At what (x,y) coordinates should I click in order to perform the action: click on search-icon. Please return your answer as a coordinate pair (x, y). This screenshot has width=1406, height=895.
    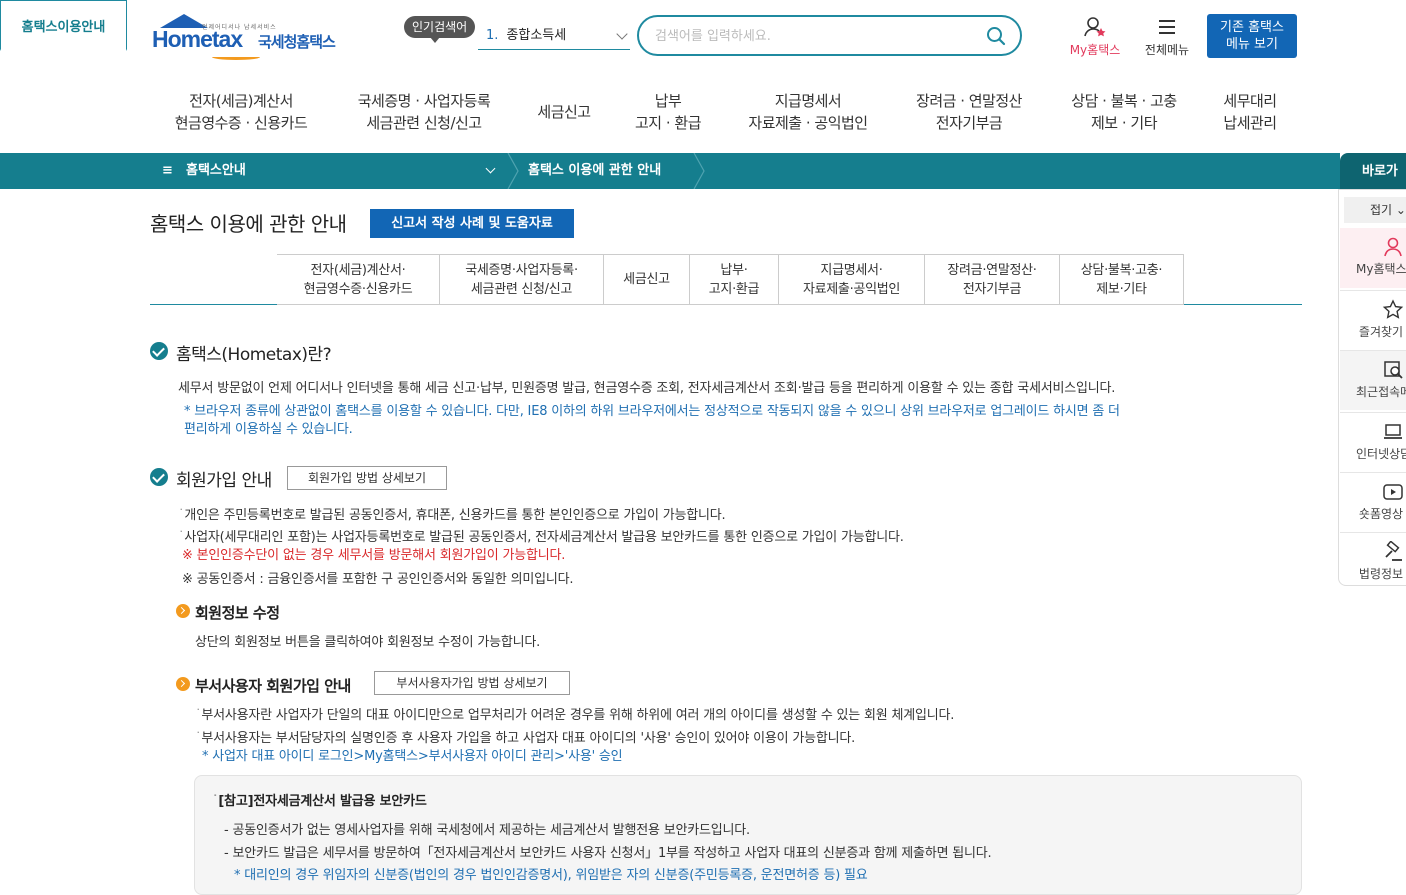
    Looking at the image, I should click on (996, 36).